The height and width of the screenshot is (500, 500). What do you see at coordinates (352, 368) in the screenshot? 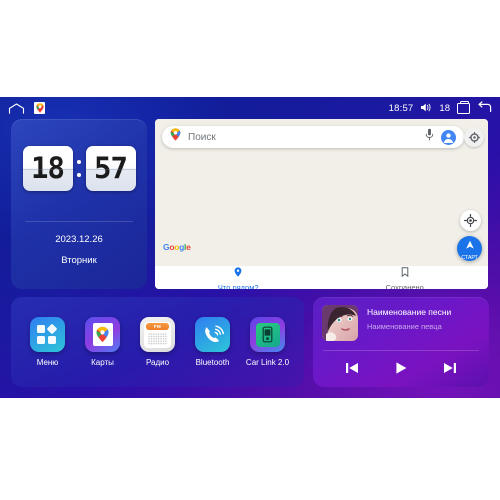
I see `skip-previous-icon` at bounding box center [352, 368].